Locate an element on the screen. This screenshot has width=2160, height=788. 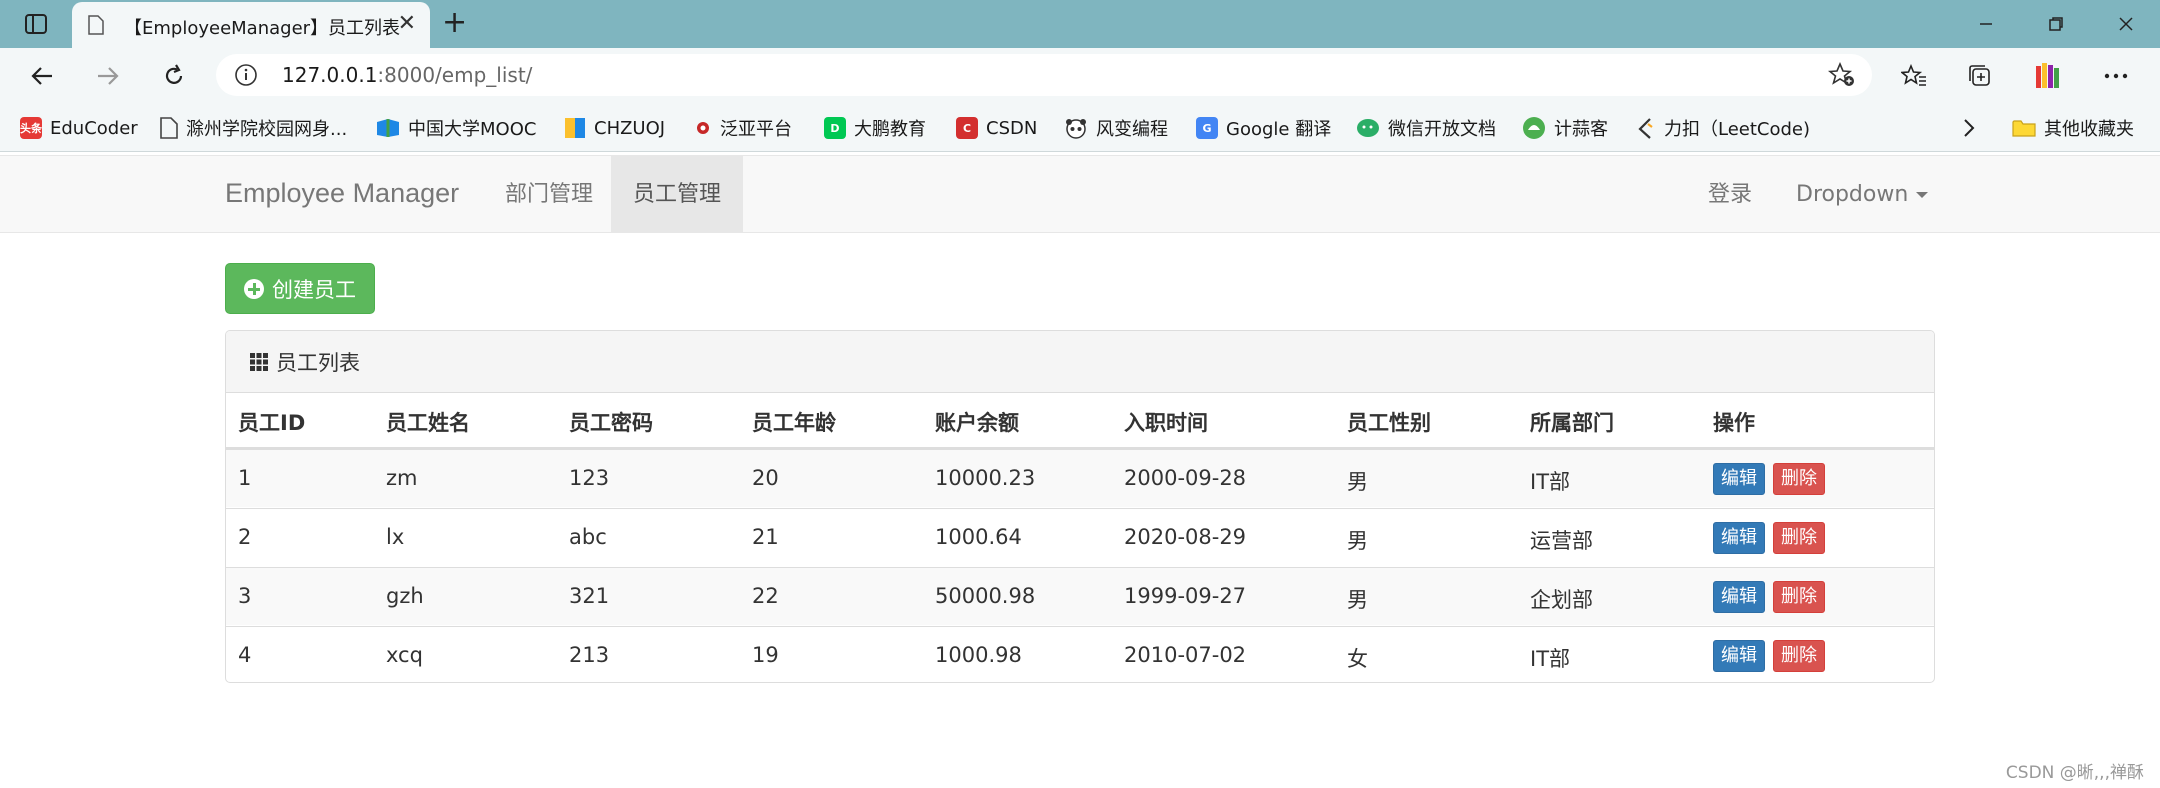
bookmark-pandabiancheng: 风变编程 is located at coordinates (1116, 128).